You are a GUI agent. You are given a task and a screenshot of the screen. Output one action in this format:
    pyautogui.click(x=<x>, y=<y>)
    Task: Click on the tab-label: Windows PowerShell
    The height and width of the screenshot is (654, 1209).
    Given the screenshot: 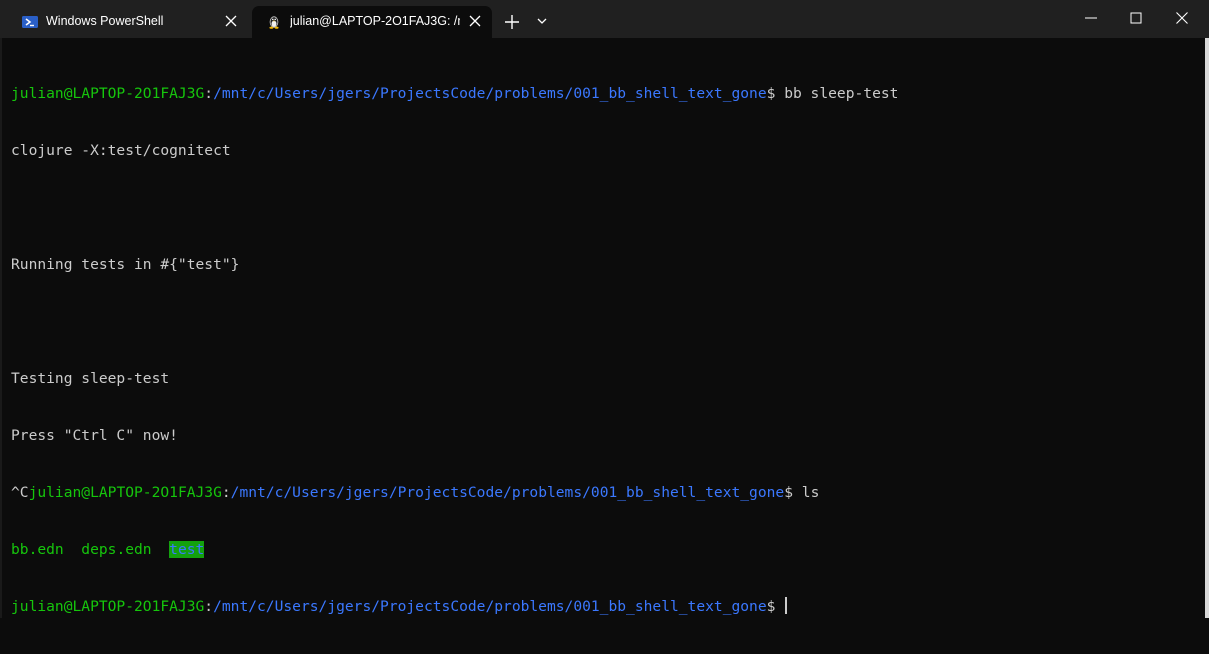 What is the action you would take?
    pyautogui.click(x=105, y=21)
    